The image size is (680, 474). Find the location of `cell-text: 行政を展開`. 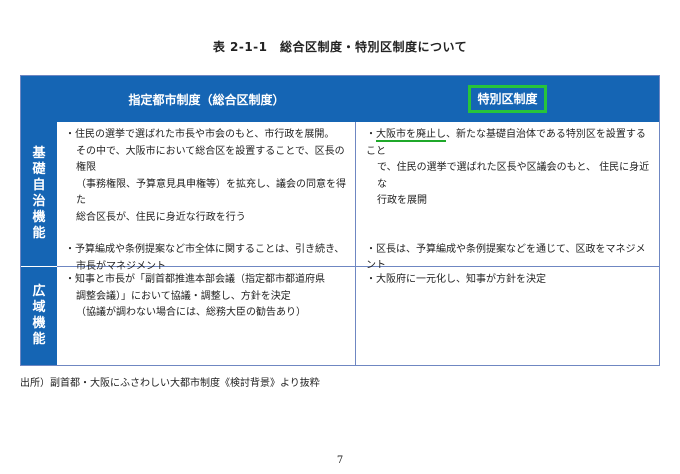

cell-text: 行政を展開 is located at coordinates (402, 200).